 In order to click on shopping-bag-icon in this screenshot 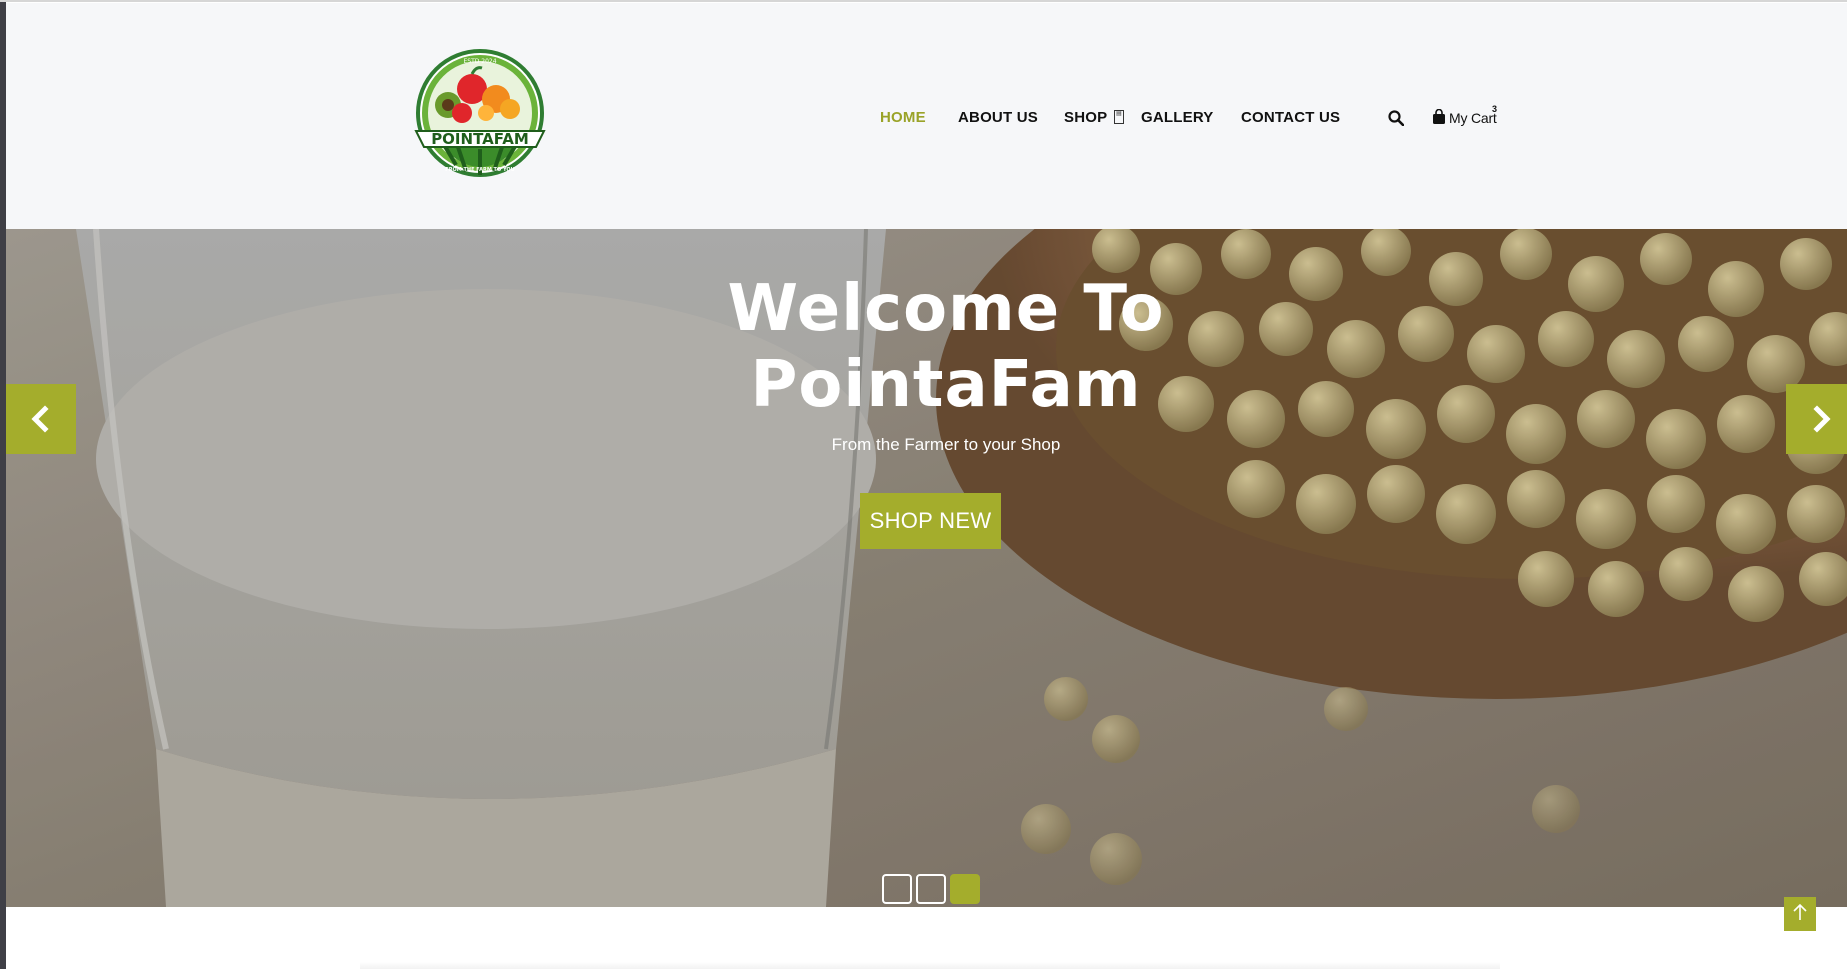, I will do `click(1439, 116)`.